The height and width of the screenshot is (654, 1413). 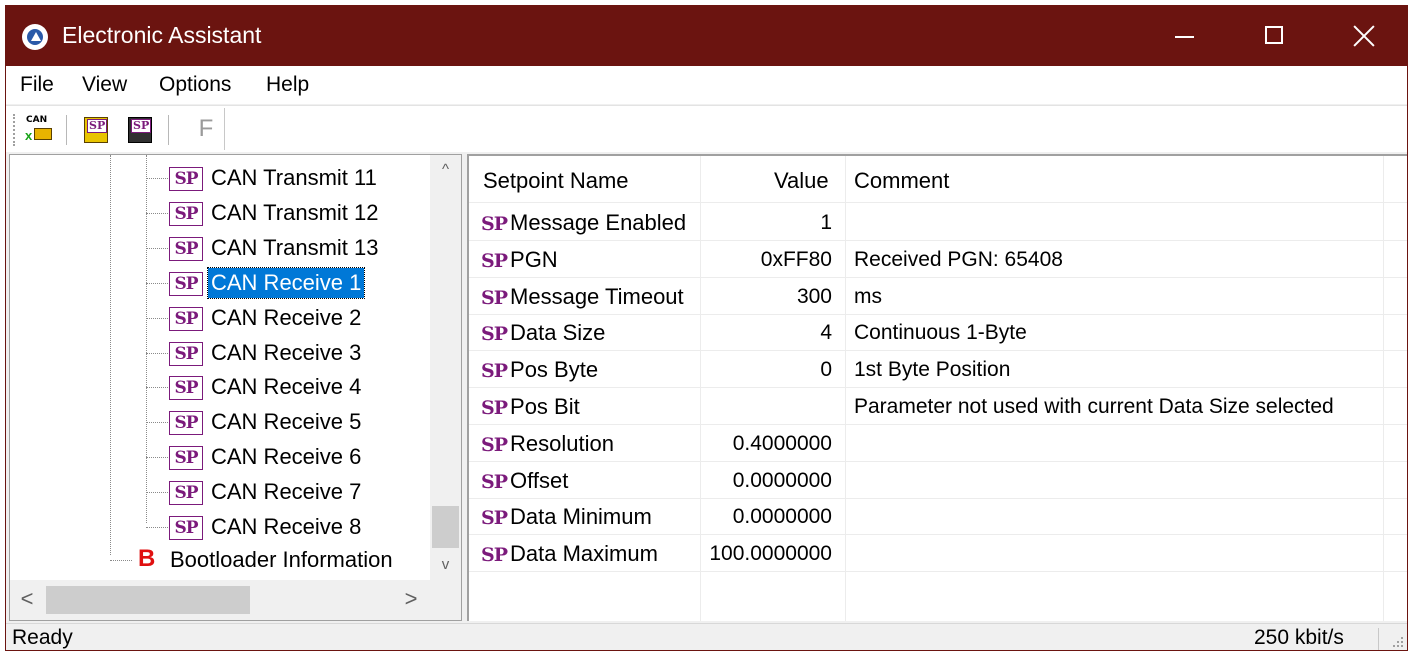 I want to click on tree-item-label: CAN Receive 2, so click(x=286, y=317).